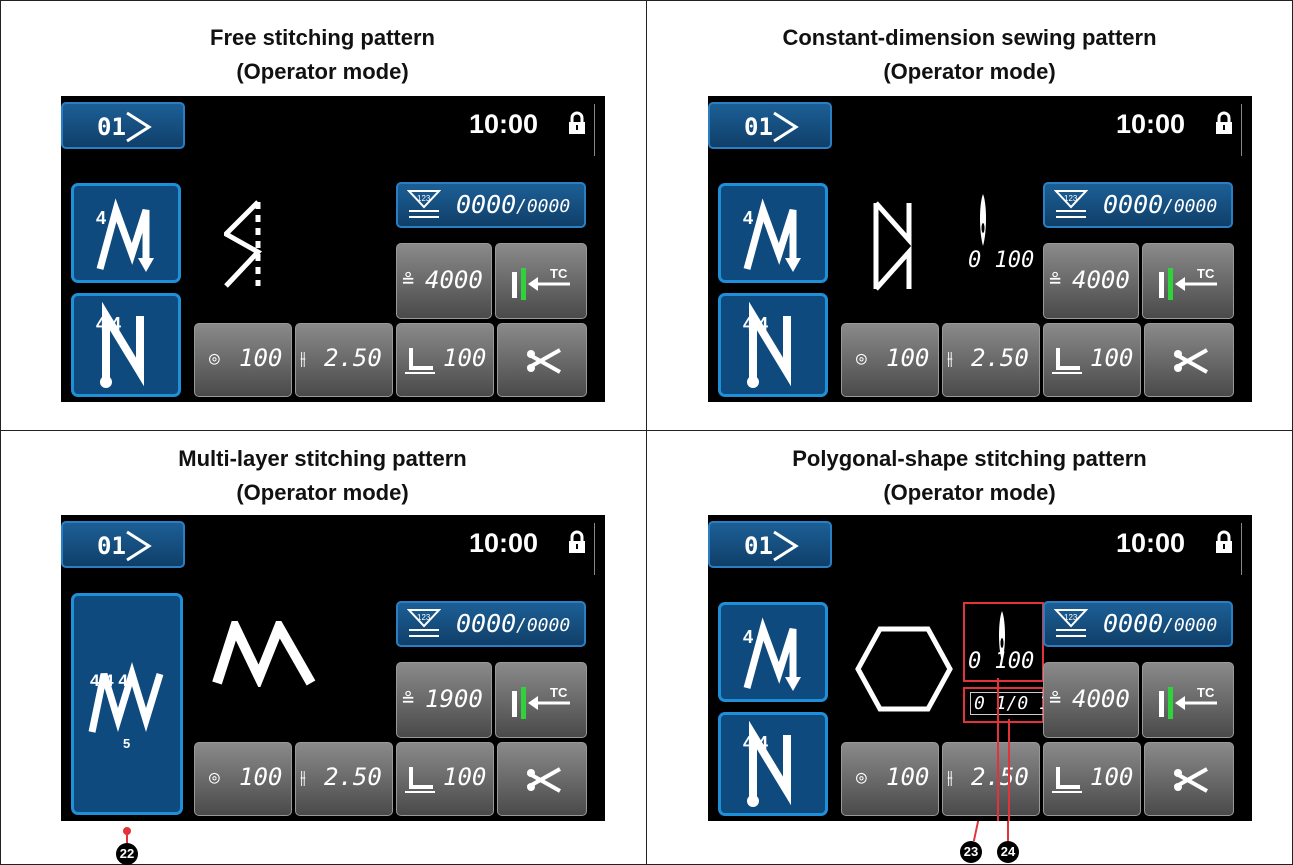  I want to click on pattern-shape-icon, so click(264, 654).